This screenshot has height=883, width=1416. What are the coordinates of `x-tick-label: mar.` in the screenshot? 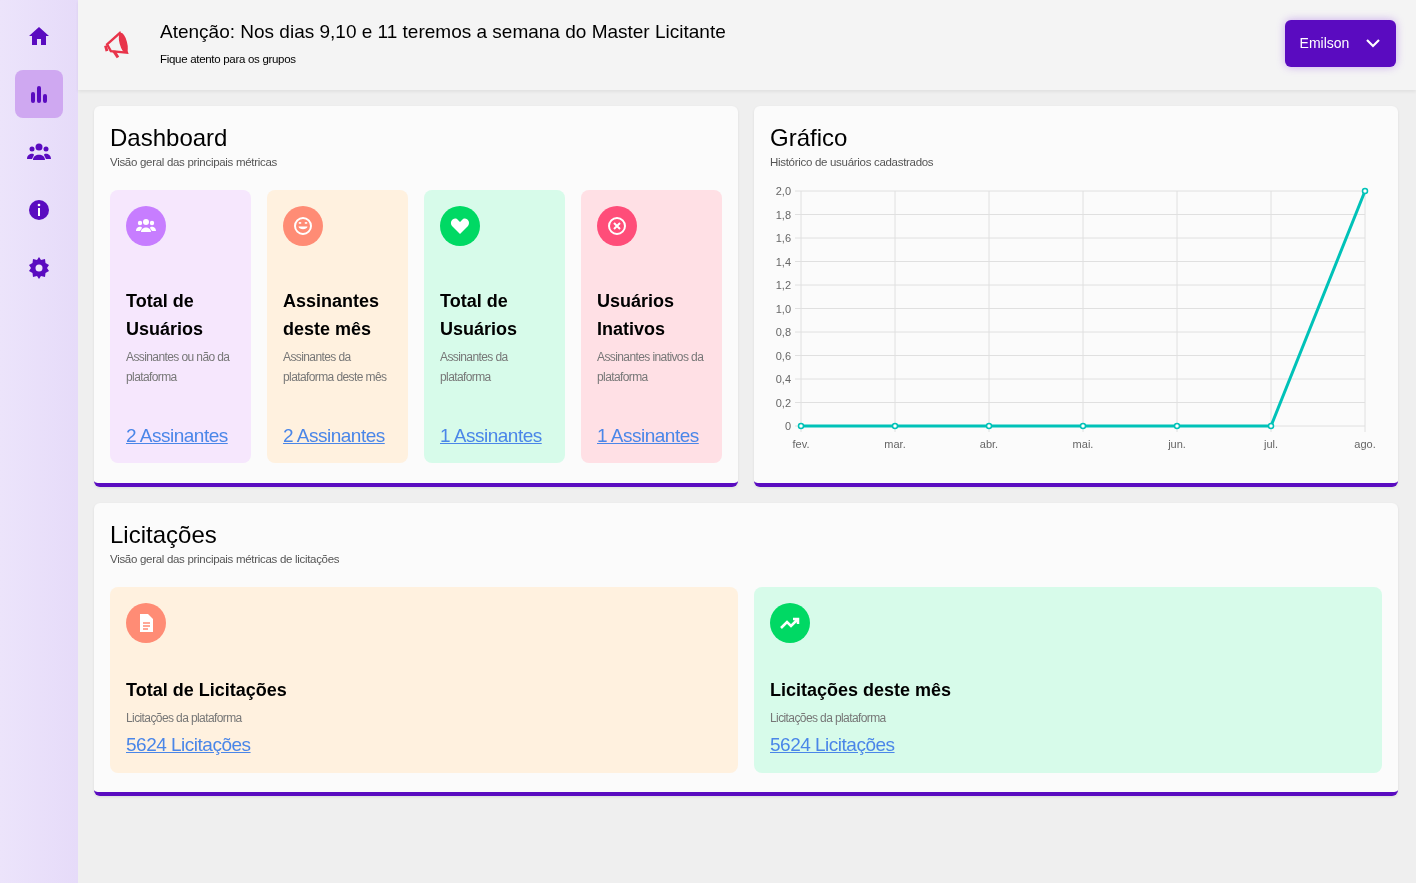 It's located at (895, 444).